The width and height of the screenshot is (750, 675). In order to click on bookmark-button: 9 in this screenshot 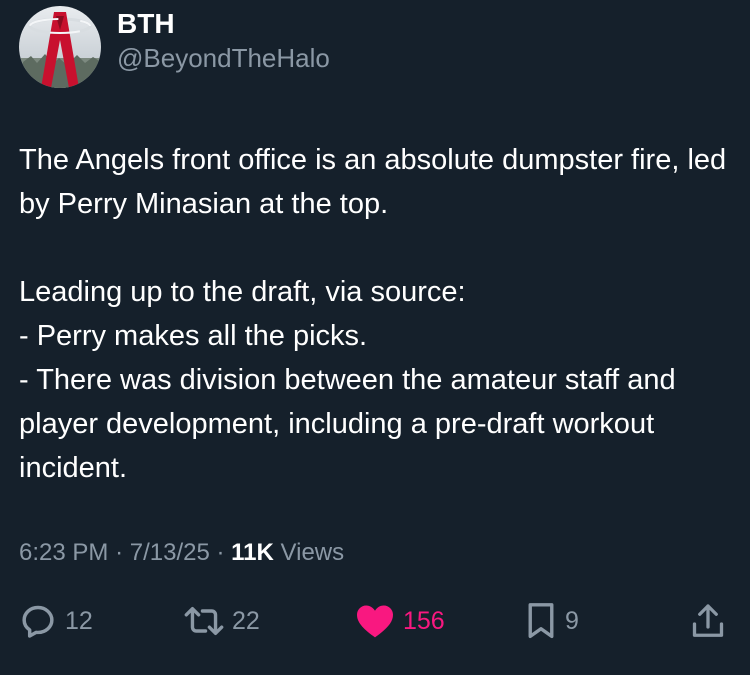, I will do `click(552, 621)`.